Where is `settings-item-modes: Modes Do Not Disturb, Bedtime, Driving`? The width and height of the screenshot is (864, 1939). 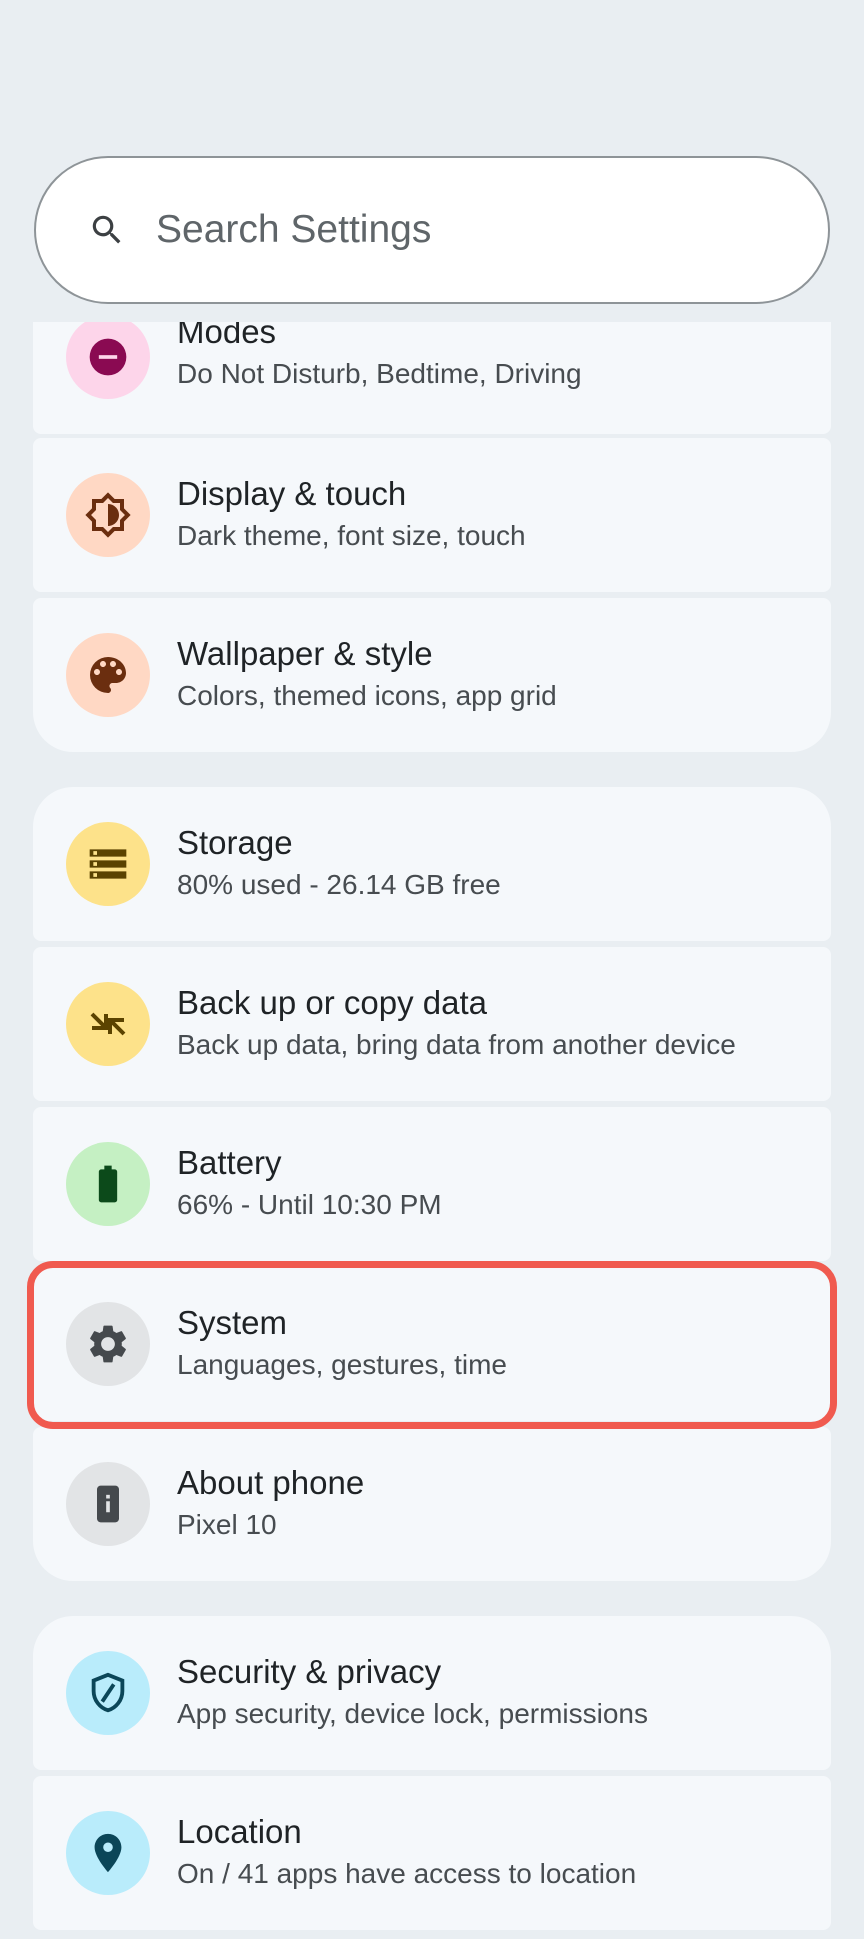 settings-item-modes: Modes Do Not Disturb, Bedtime, Driving is located at coordinates (432, 378).